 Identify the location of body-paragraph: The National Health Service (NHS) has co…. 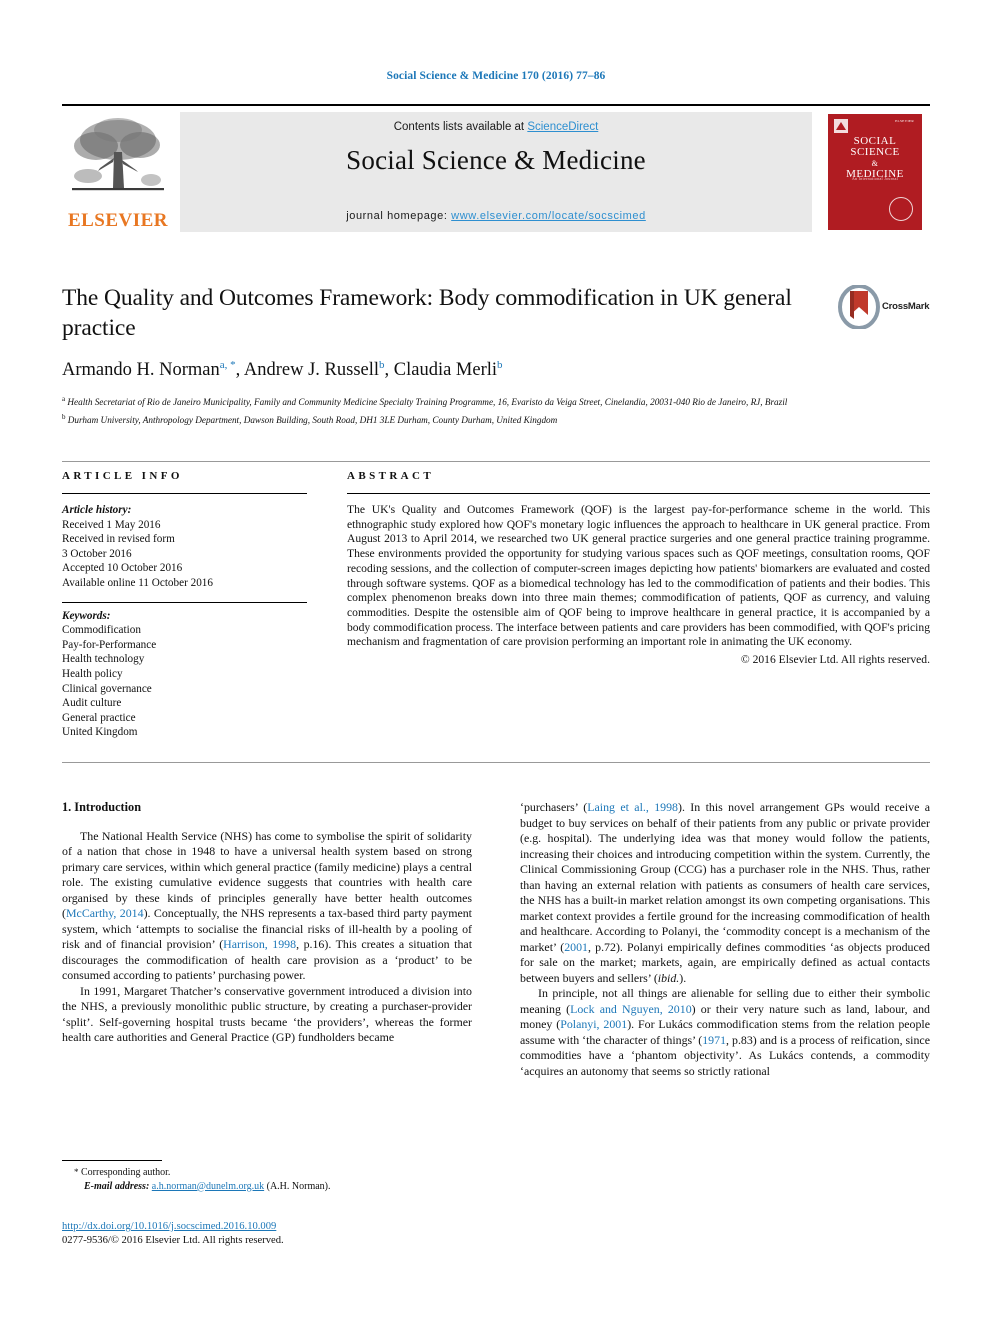
(267, 905).